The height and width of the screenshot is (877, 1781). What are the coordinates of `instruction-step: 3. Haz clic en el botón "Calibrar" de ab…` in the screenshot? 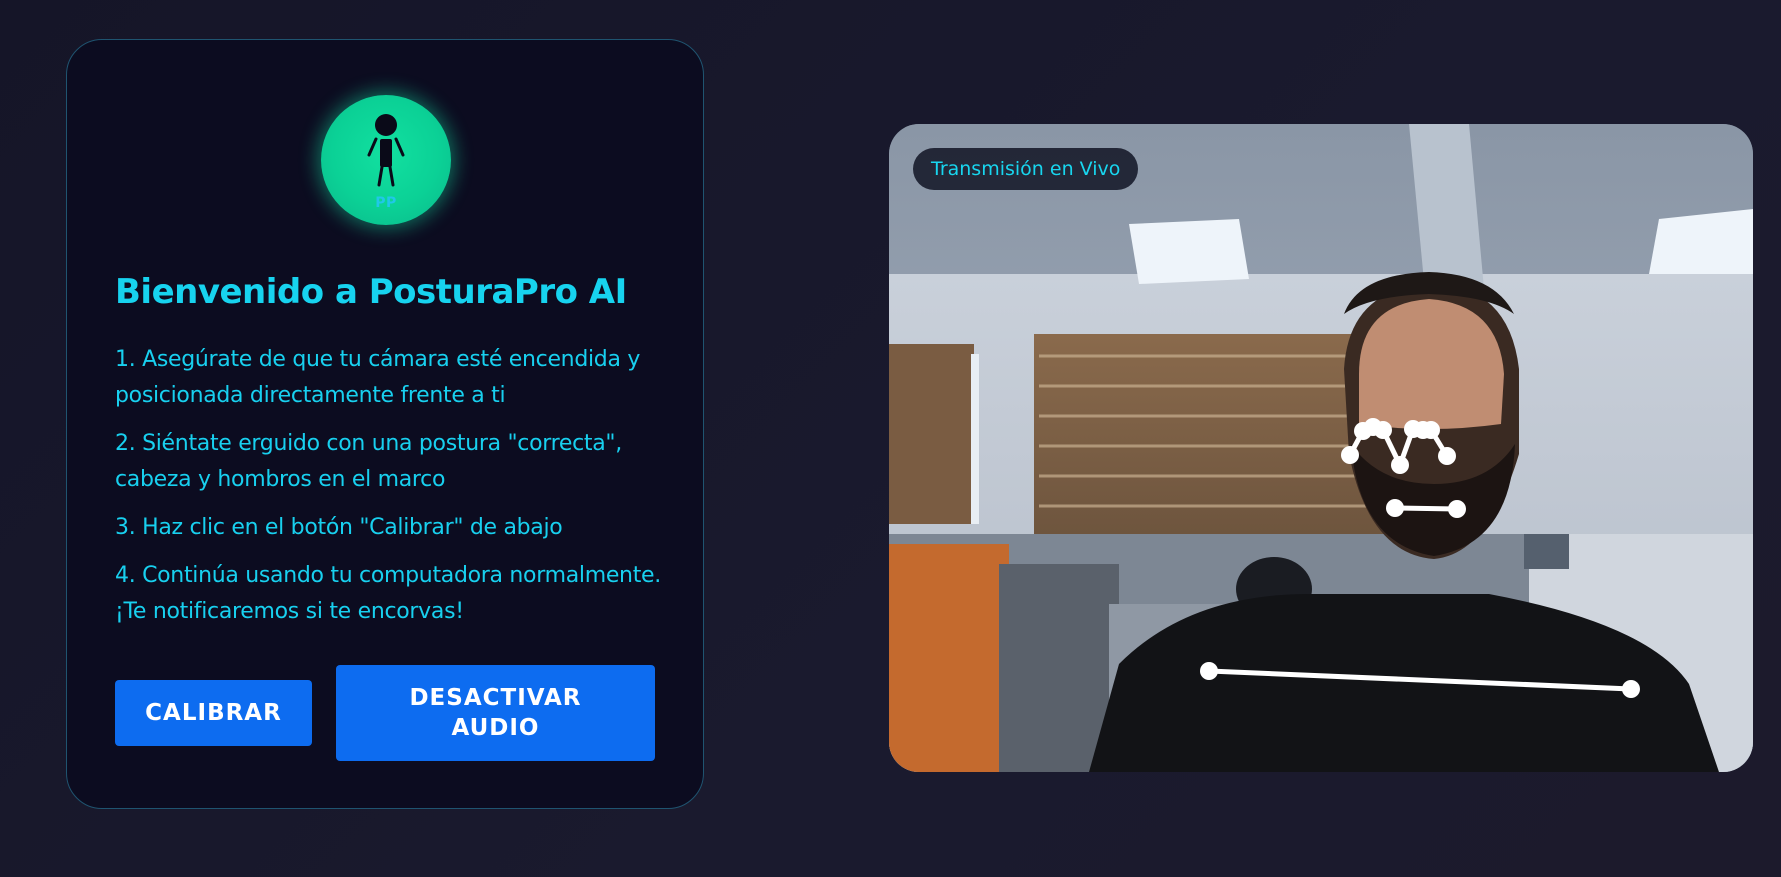 It's located at (339, 527).